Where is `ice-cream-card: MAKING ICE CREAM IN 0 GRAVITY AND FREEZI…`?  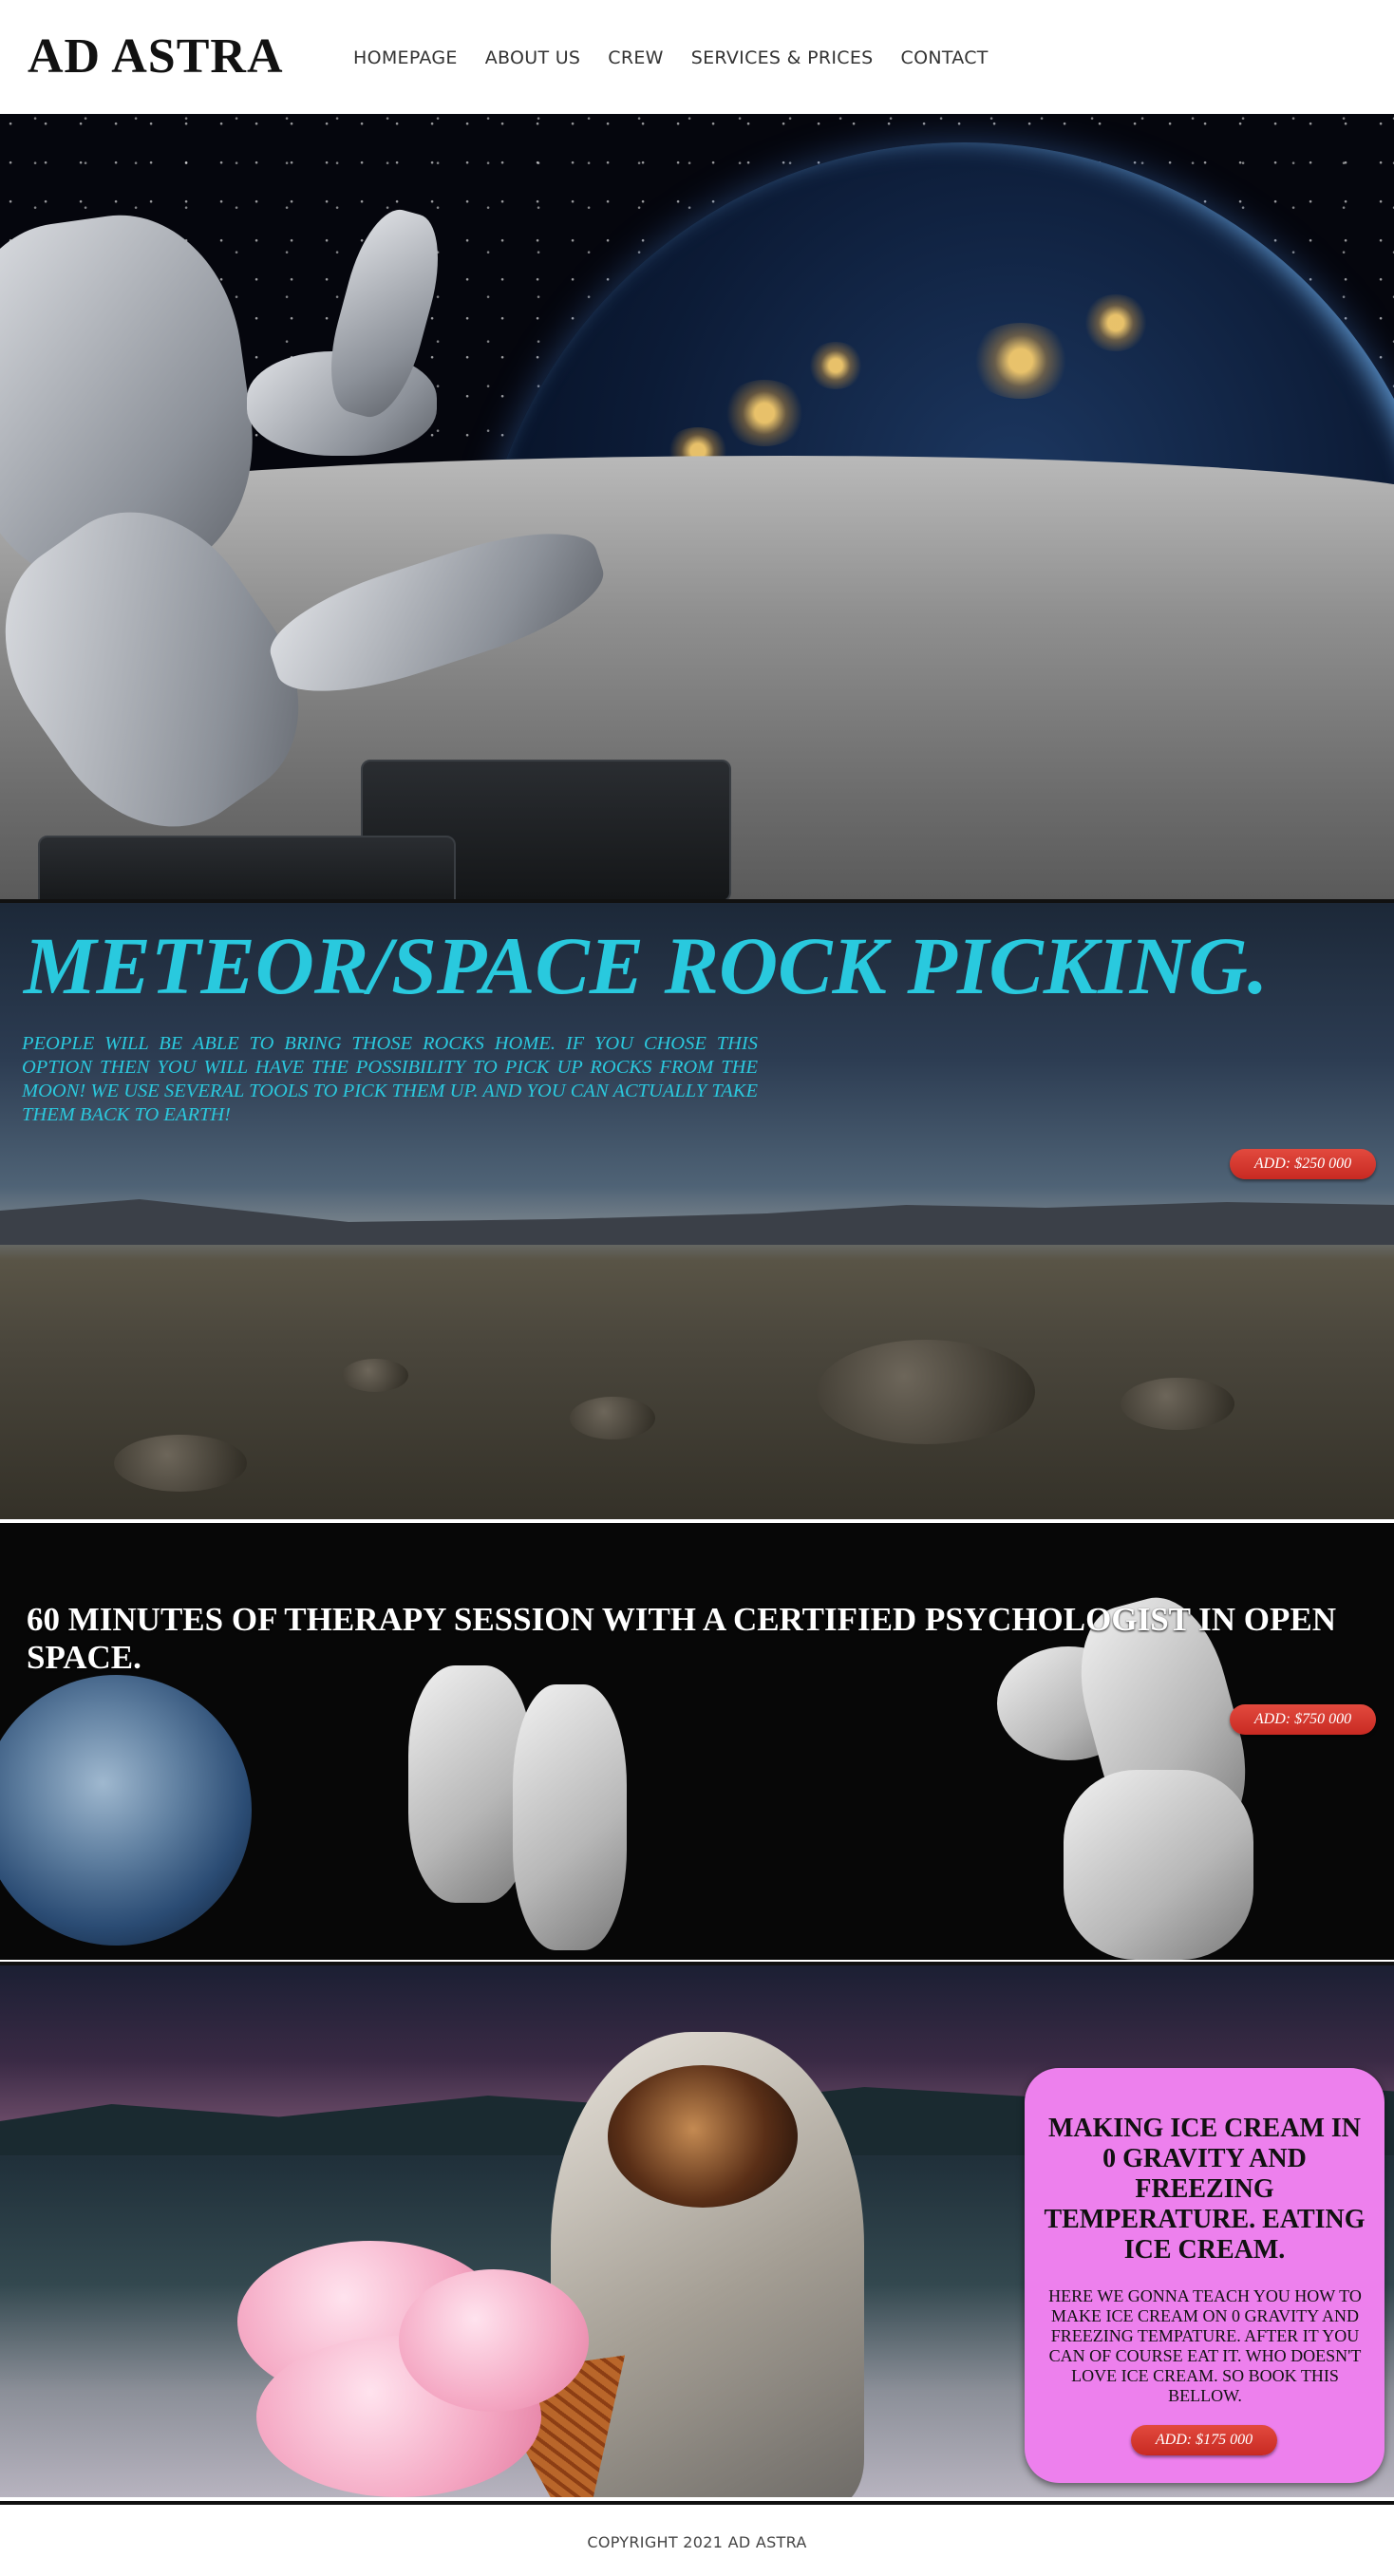
ice-cream-card: MAKING ICE CREAM IN 0 GRAVITY AND FREEZI… is located at coordinates (1205, 2275).